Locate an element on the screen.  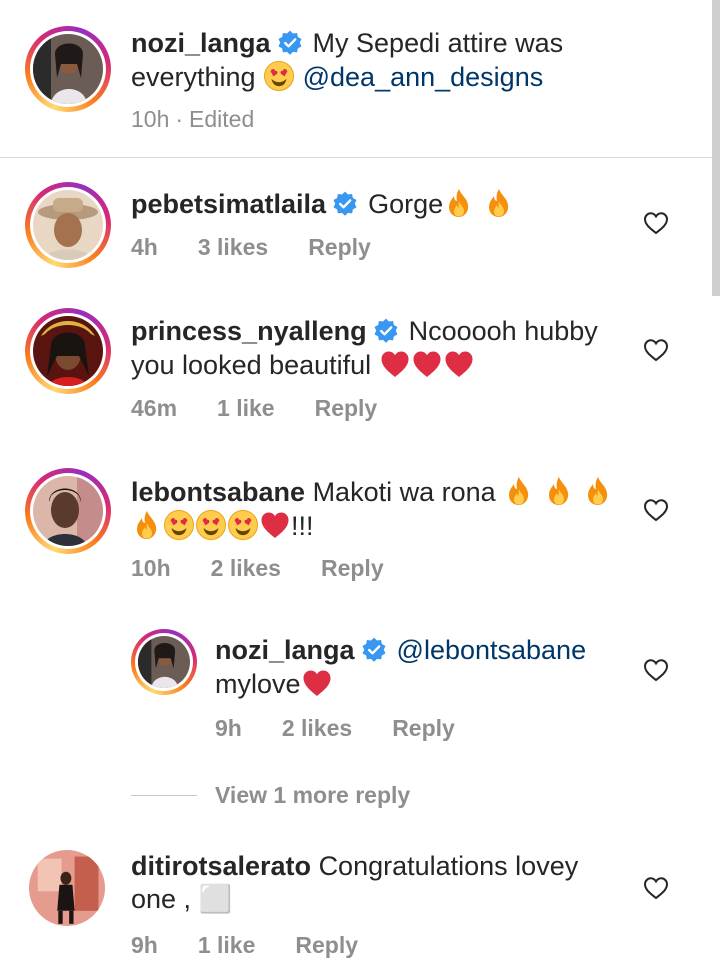
caption-time: 10h is located at coordinates (150, 119).